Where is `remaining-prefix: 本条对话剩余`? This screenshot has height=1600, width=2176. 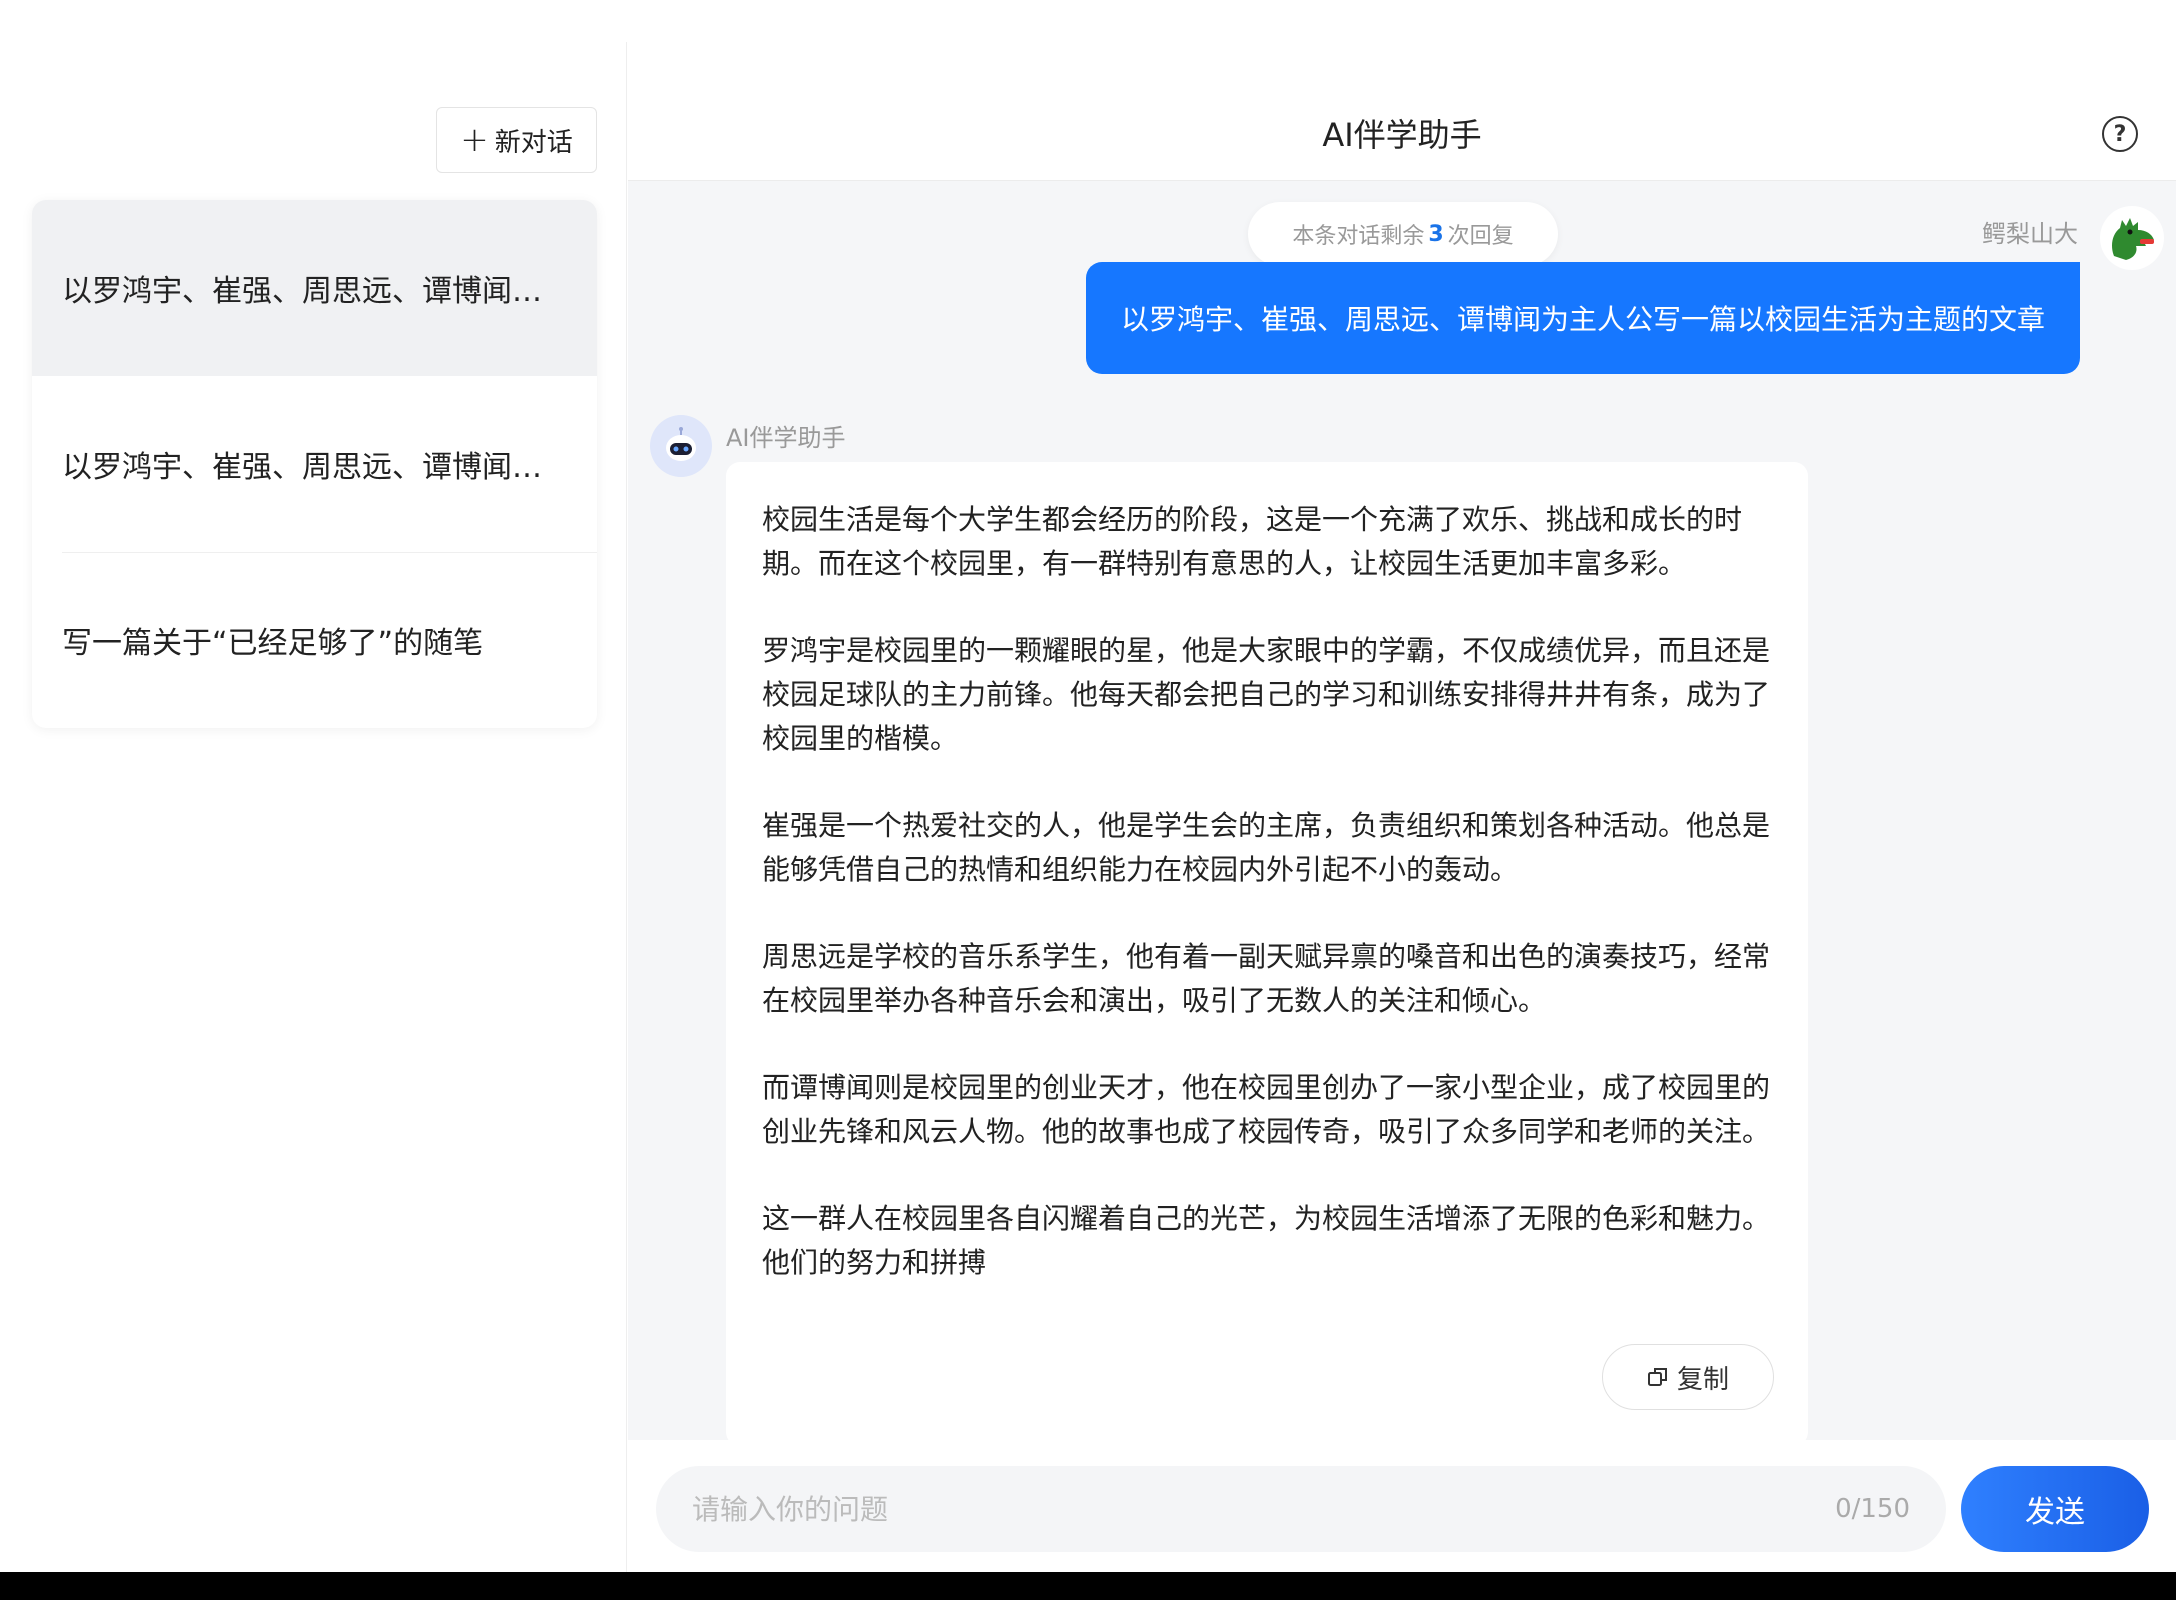
remaining-prefix: 本条对话剩余 is located at coordinates (1358, 236).